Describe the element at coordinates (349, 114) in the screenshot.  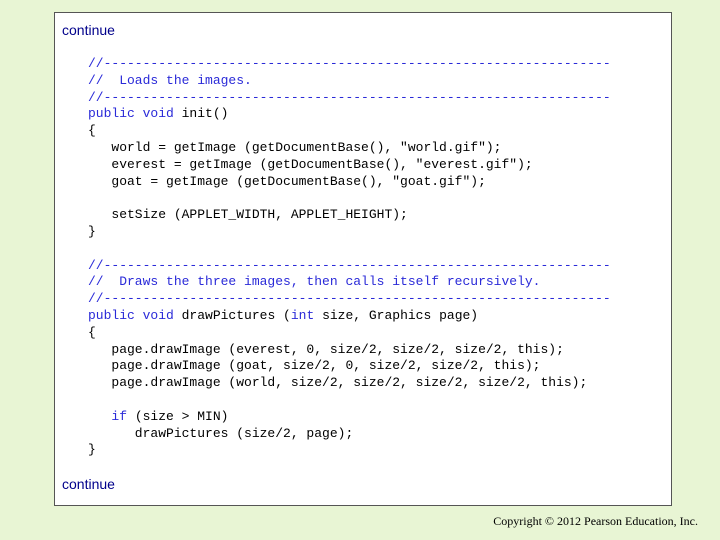
I see `code-line: public void init()` at that location.